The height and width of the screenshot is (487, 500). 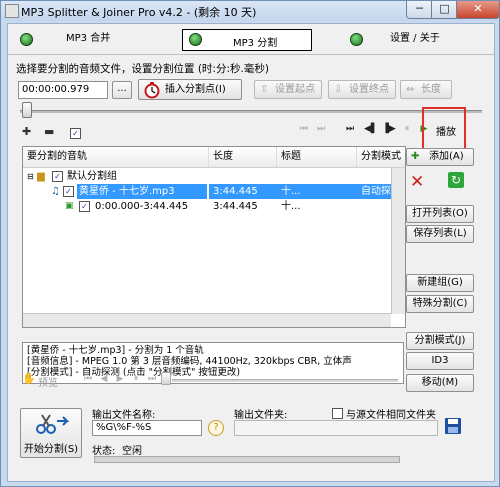 I want to click on set-end-label: 设置终点, so click(x=369, y=89).